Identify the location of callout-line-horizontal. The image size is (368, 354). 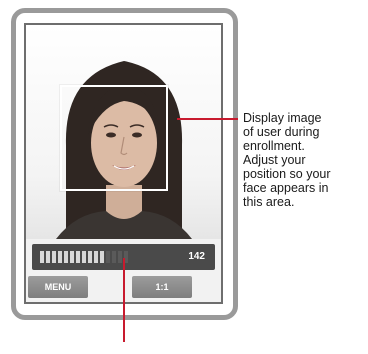
(207, 119).